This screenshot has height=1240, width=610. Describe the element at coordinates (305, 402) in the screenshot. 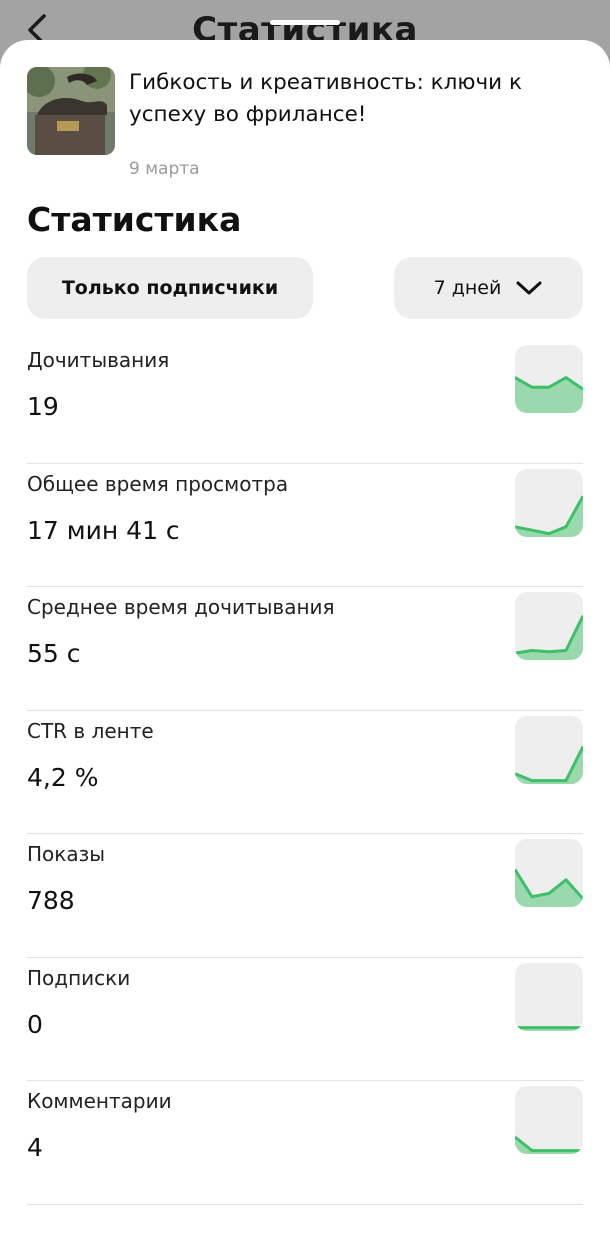

I see `metric-row-read-throughs: Дочитывания 19` at that location.